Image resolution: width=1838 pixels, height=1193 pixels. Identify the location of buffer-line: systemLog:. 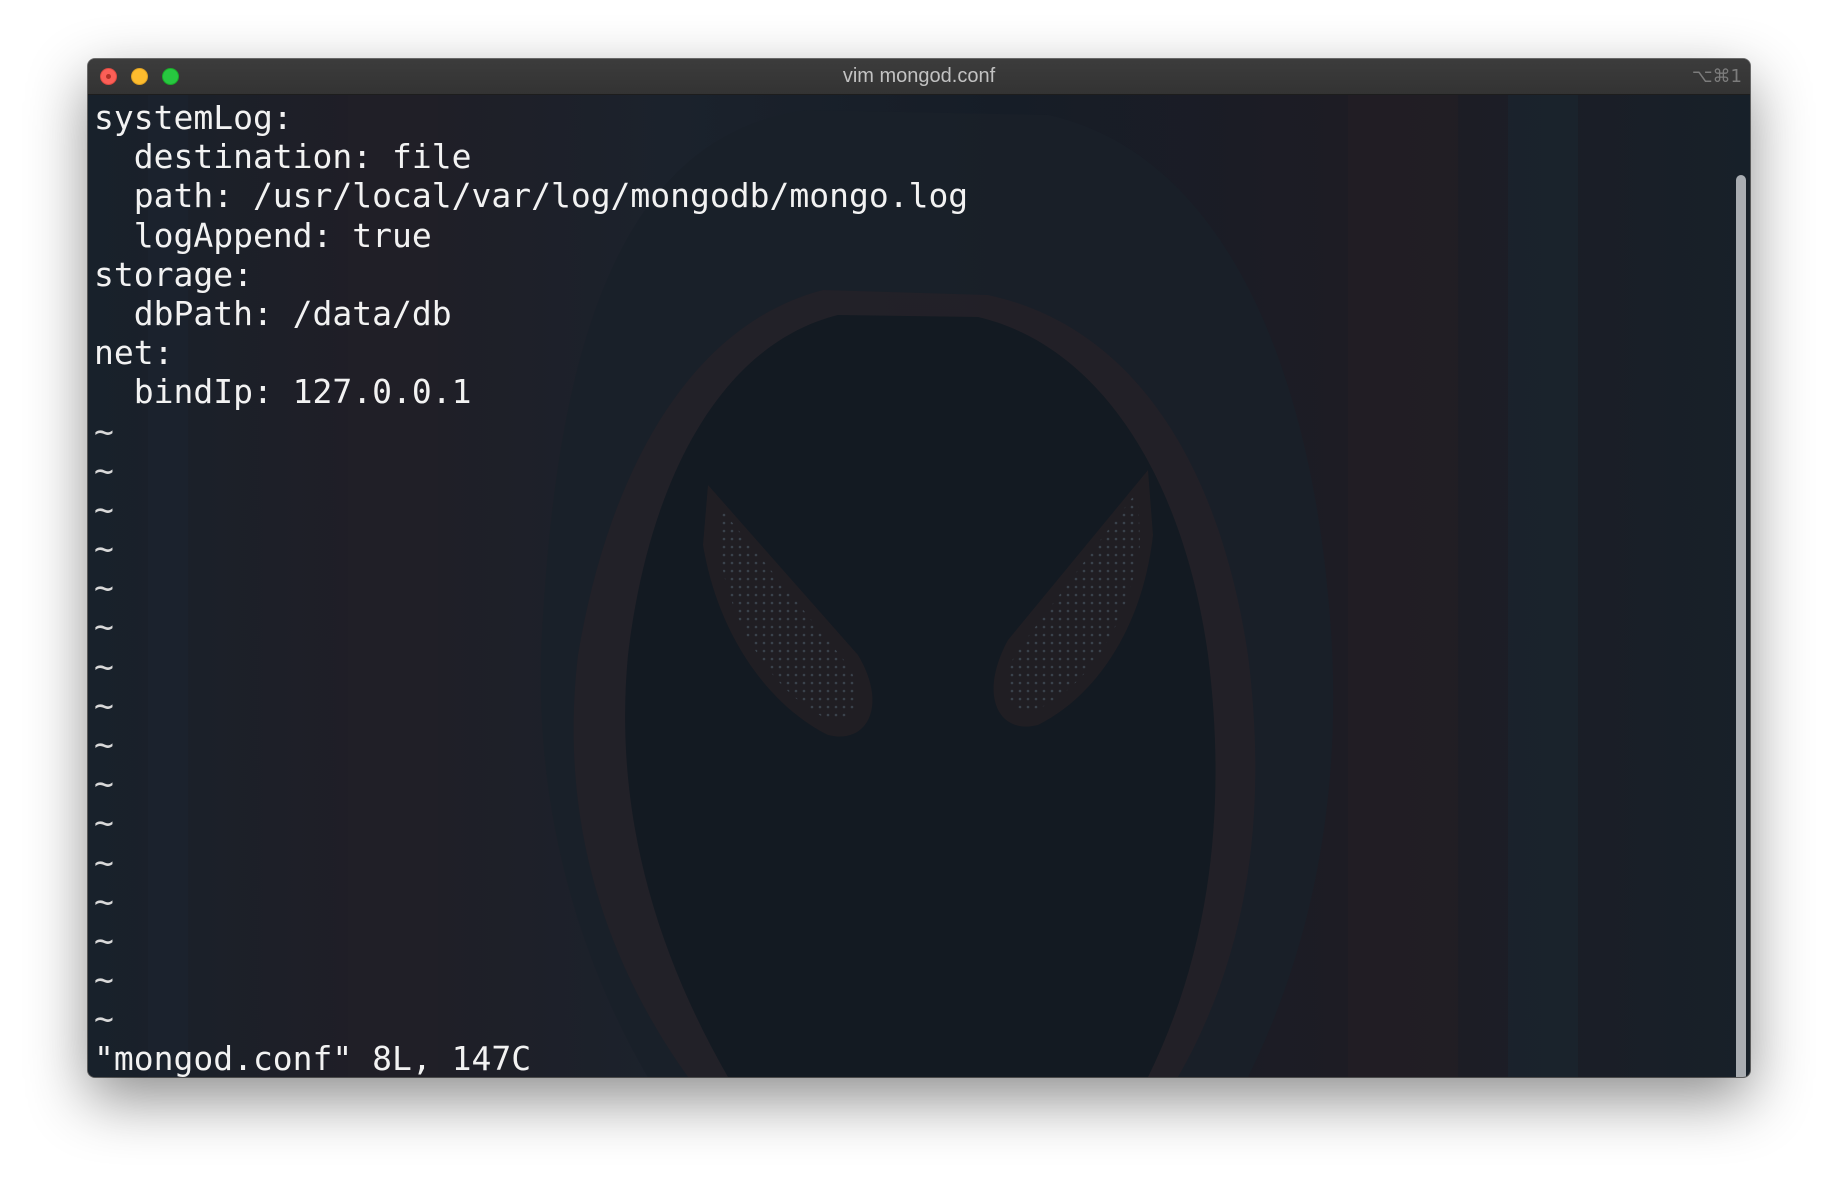
(193, 117).